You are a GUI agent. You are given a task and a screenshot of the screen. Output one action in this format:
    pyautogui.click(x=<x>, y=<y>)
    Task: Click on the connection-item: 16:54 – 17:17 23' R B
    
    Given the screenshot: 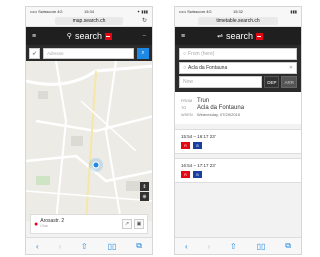 What is the action you would take?
    pyautogui.click(x=238, y=170)
    